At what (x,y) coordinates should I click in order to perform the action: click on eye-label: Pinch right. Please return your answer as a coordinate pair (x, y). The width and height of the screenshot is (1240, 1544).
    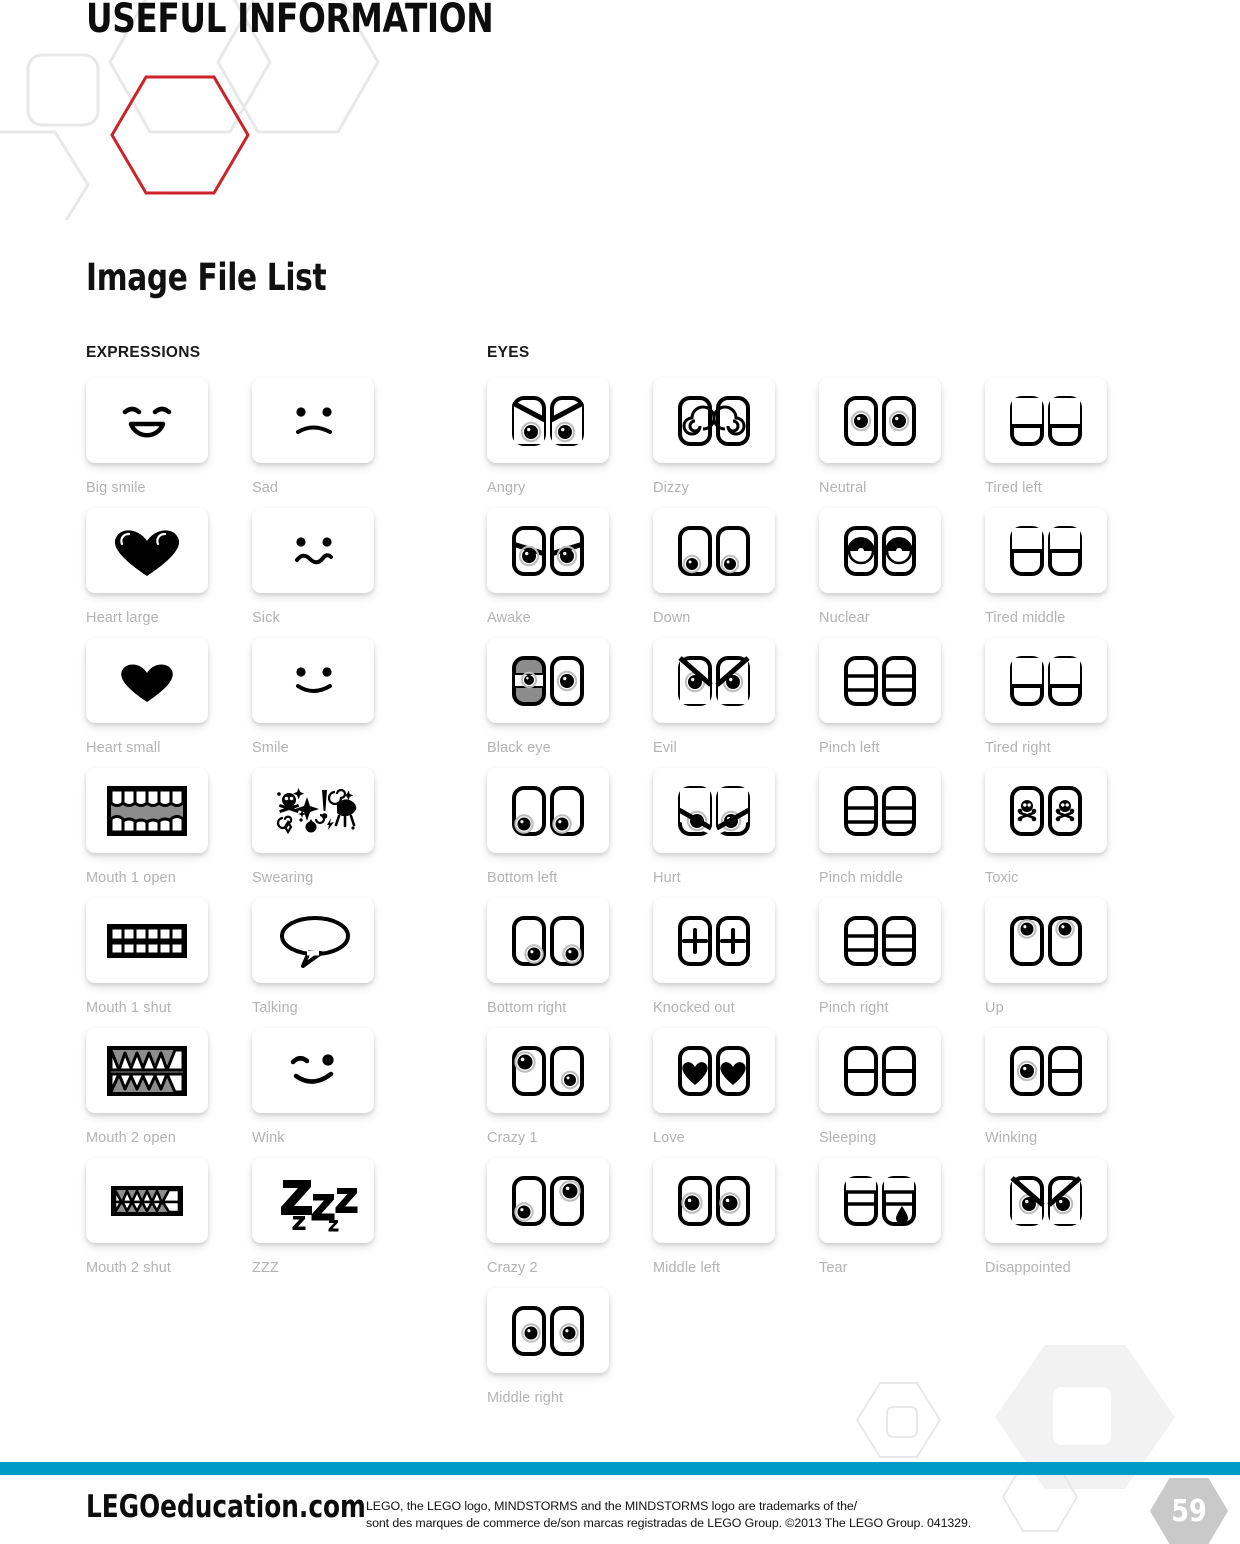
    Looking at the image, I should click on (854, 1008).